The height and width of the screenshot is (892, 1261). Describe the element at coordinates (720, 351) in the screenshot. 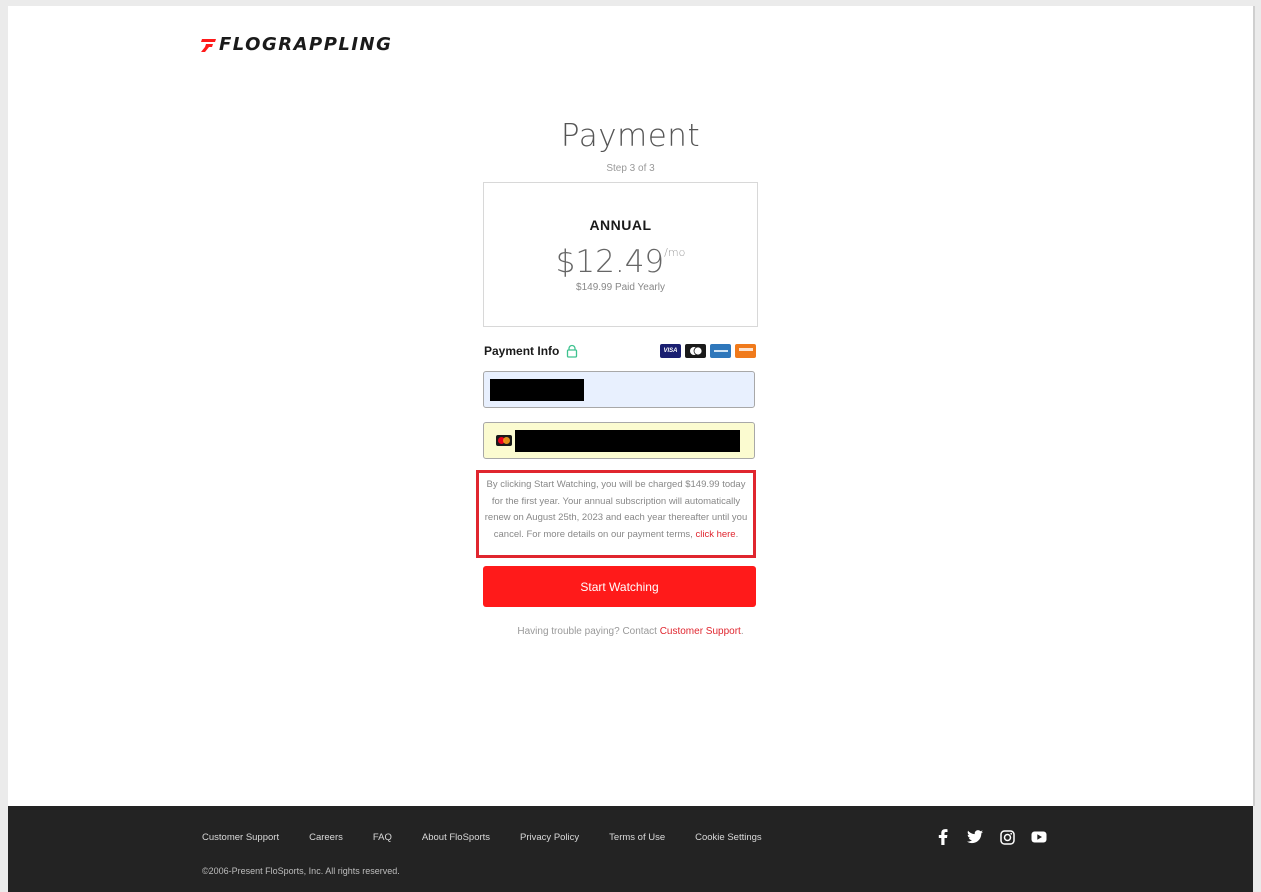

I see `amex-card-icon` at that location.